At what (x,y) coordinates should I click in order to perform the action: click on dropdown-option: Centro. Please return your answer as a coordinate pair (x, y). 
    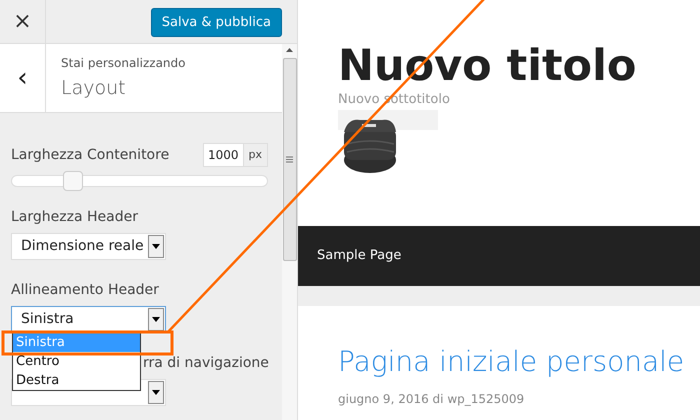
    Looking at the image, I should click on (76, 361).